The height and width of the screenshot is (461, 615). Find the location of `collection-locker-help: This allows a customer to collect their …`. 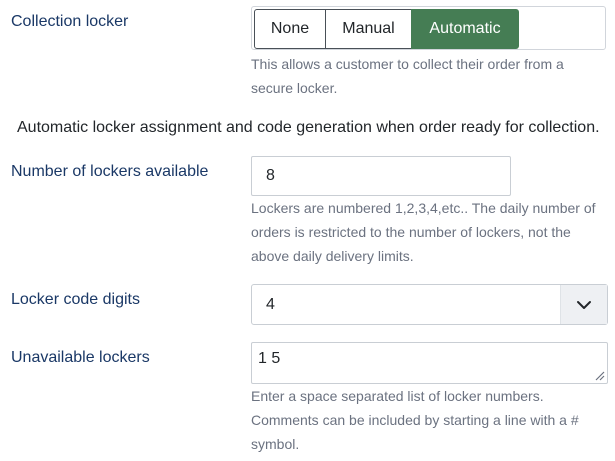

collection-locker-help: This allows a customer to collect their … is located at coordinates (407, 76).